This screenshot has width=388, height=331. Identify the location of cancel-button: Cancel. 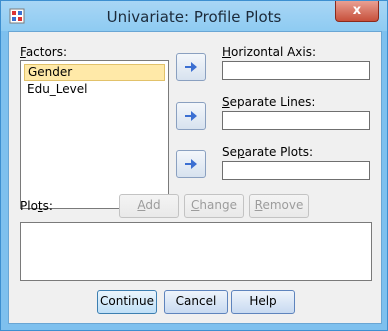
(196, 302).